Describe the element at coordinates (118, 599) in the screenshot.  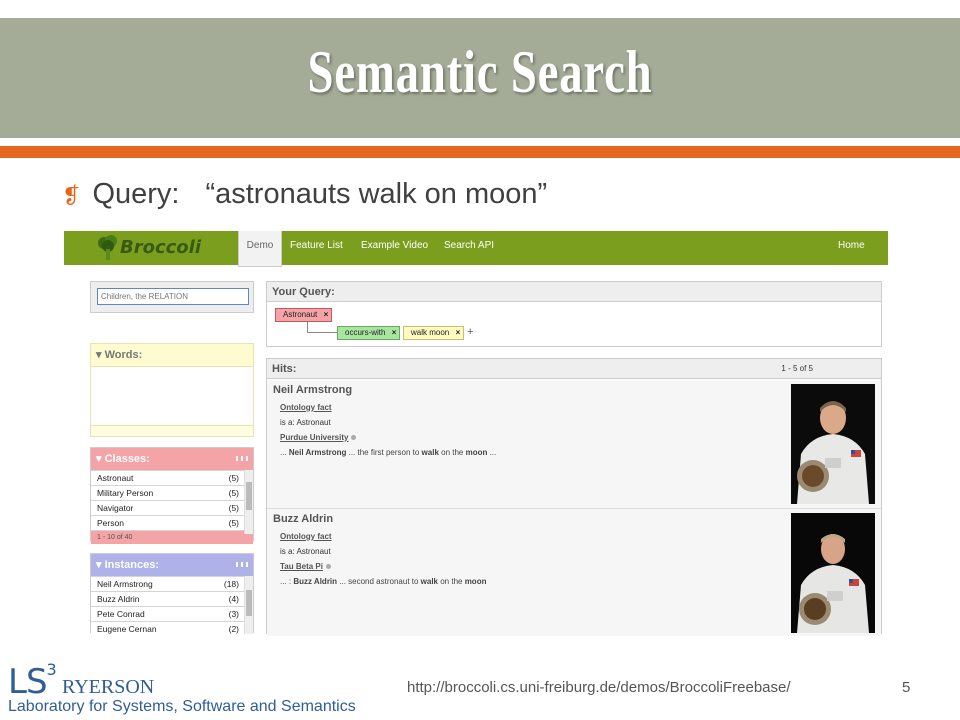
I see `instance-name: Buzz Aldrin` at that location.